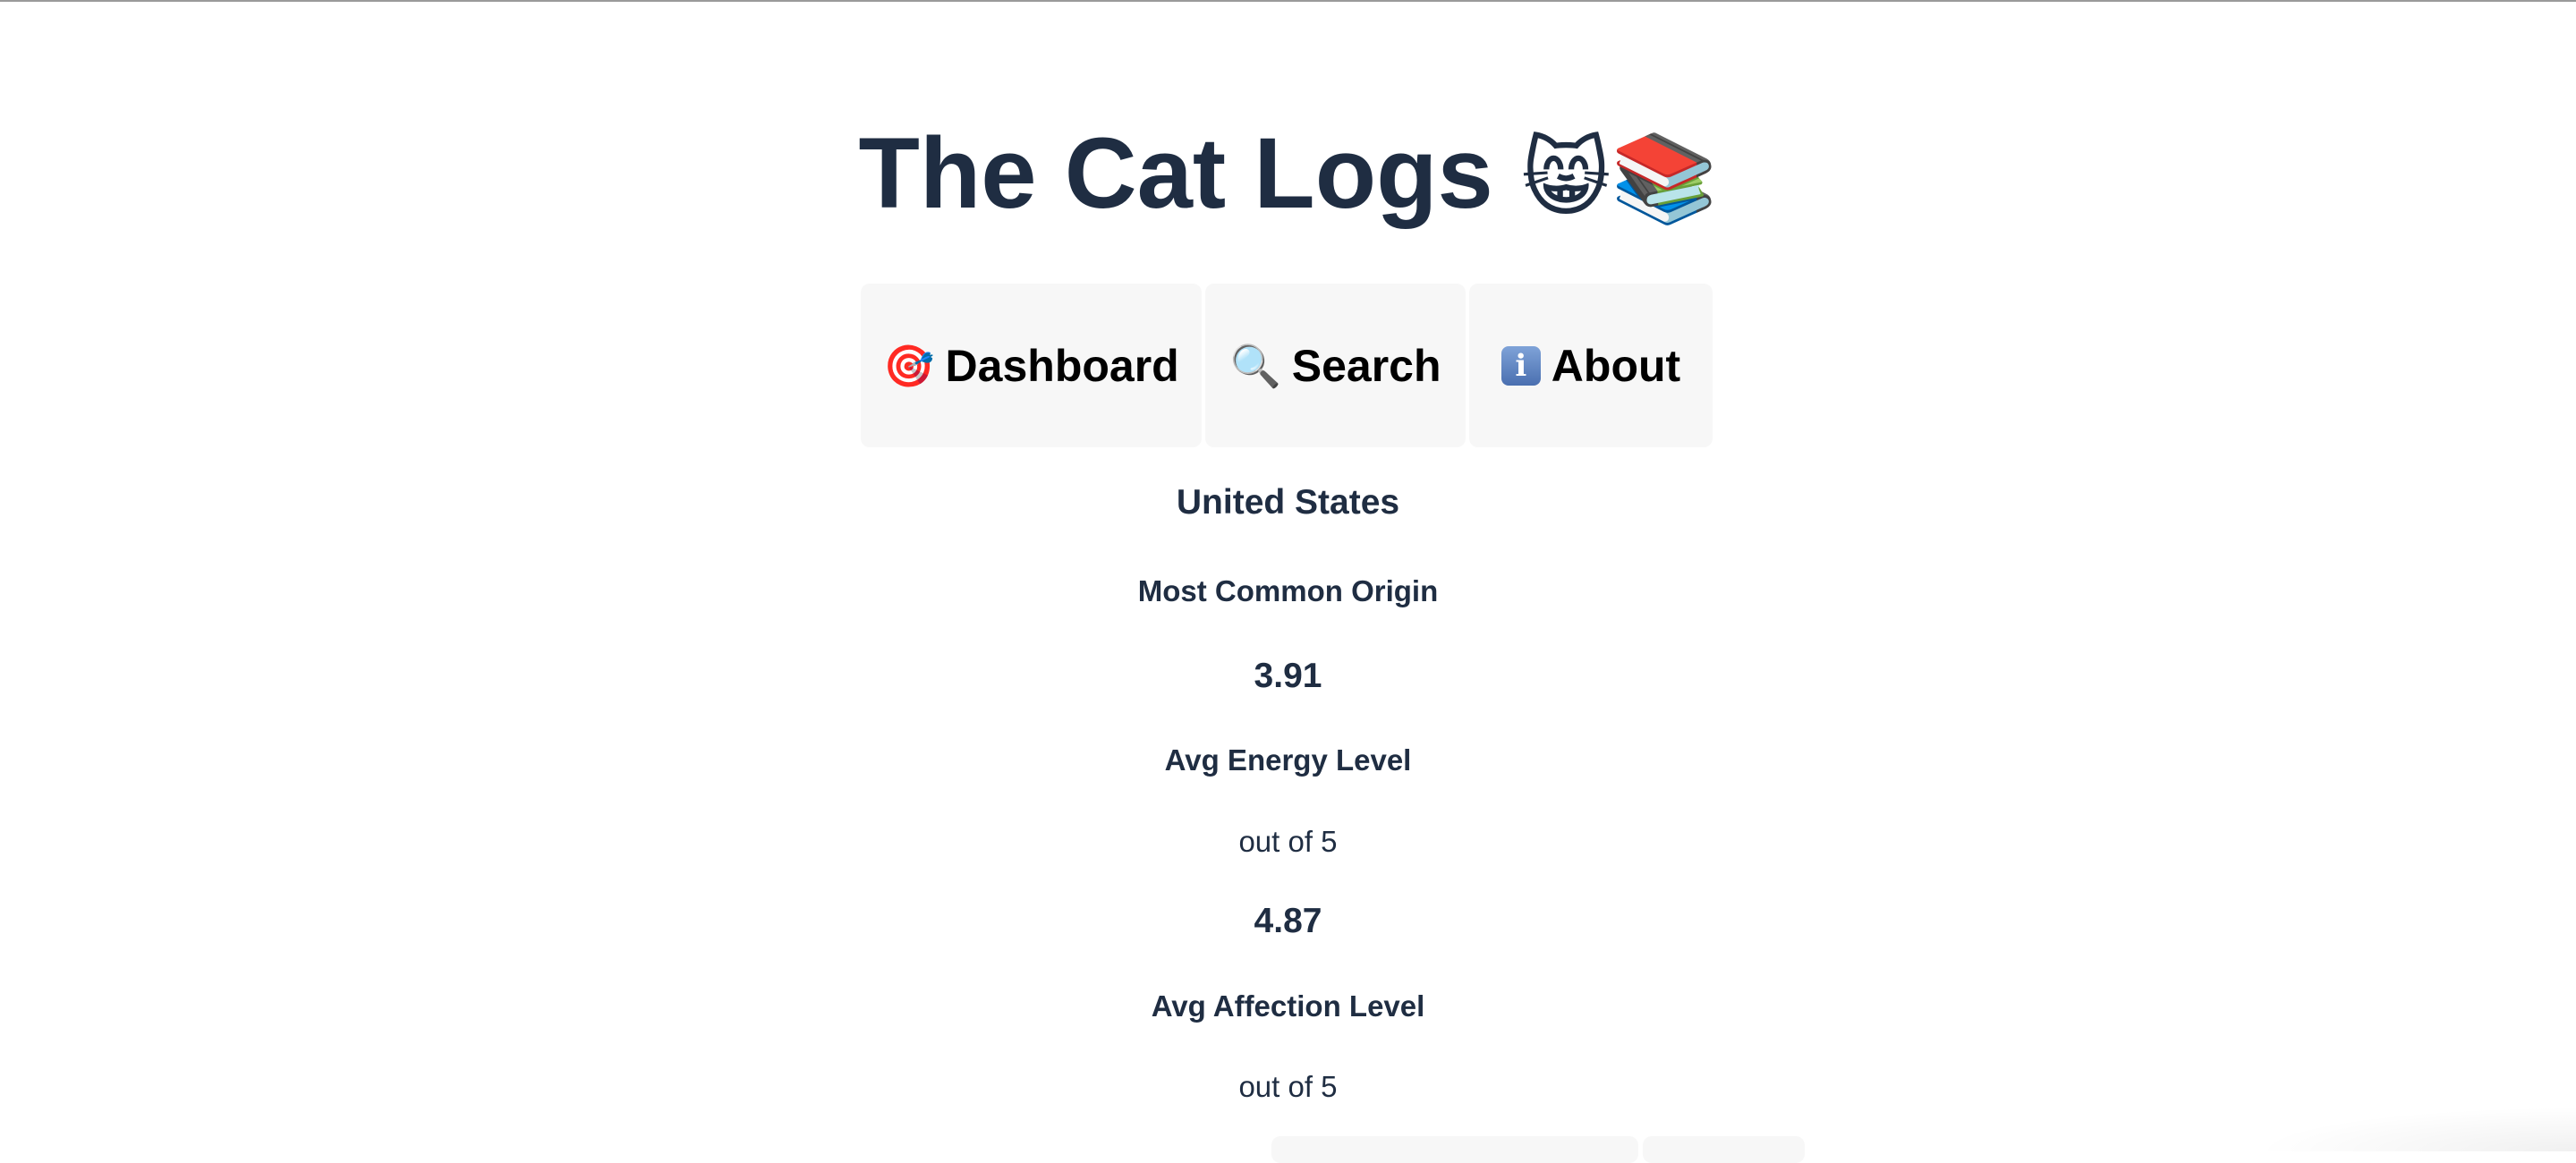 The image size is (2576, 1163). Describe the element at coordinates (1288, 676) in the screenshot. I see `energy-value: 3.91` at that location.